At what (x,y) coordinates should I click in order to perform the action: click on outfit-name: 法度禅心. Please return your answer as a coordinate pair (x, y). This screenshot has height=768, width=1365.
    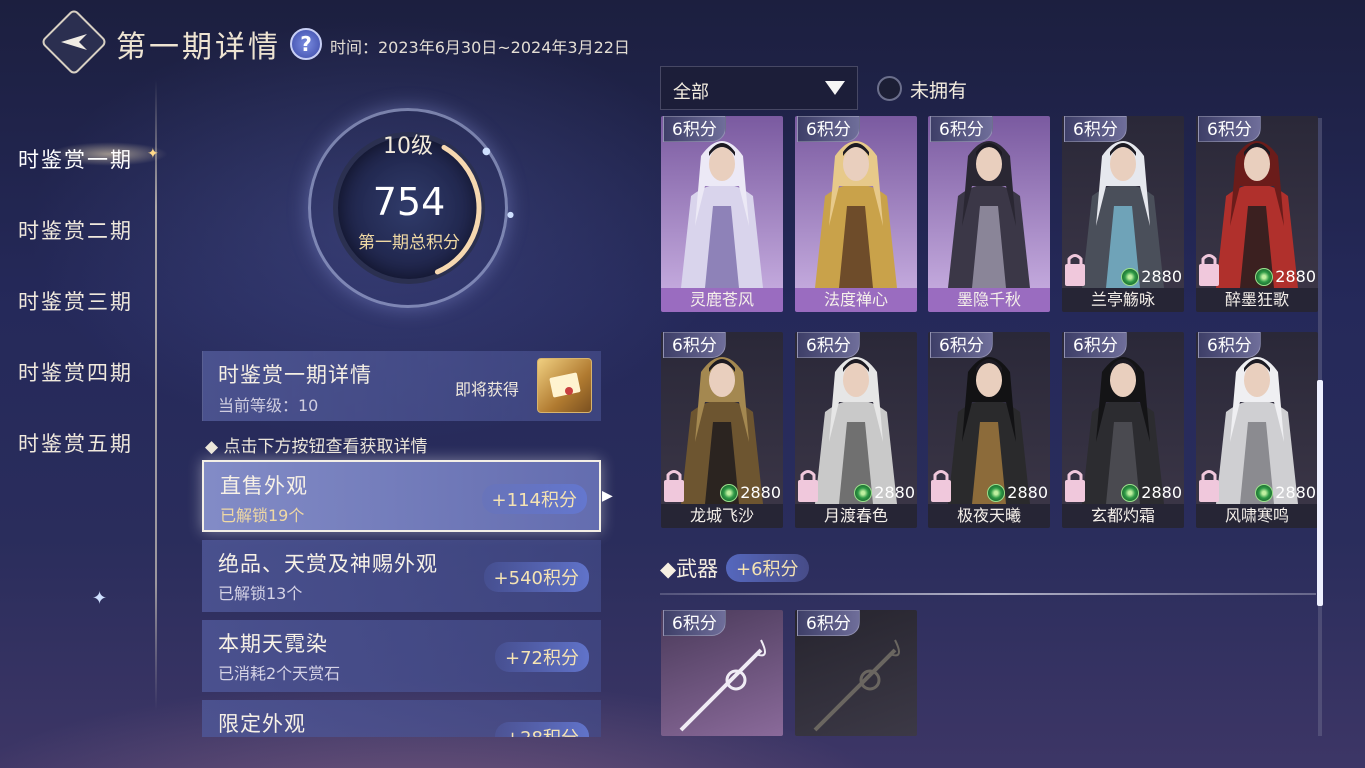
    Looking at the image, I should click on (856, 300).